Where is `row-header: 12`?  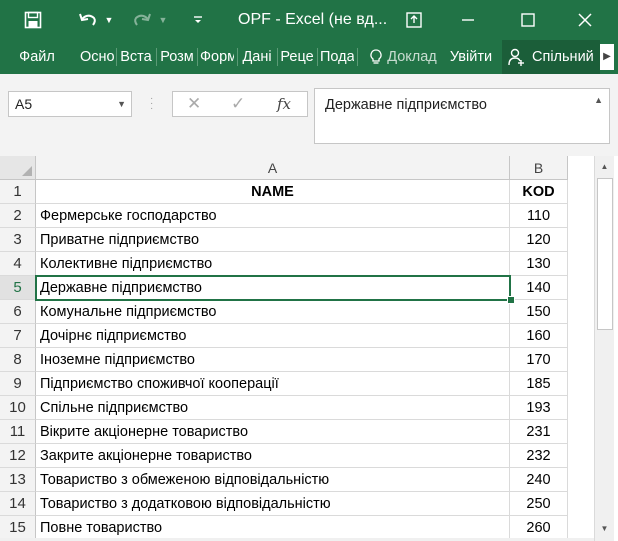 row-header: 12 is located at coordinates (18, 456).